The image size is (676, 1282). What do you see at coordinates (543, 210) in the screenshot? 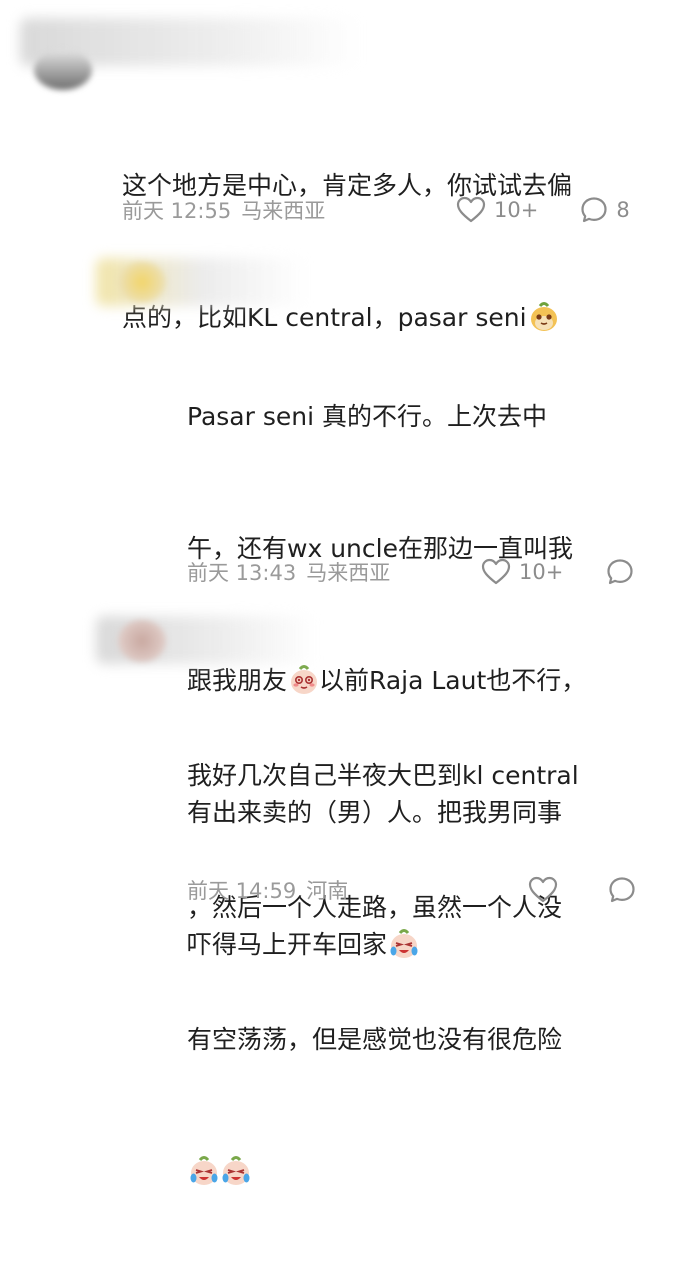
I see `comment-actions: 10+ 8` at bounding box center [543, 210].